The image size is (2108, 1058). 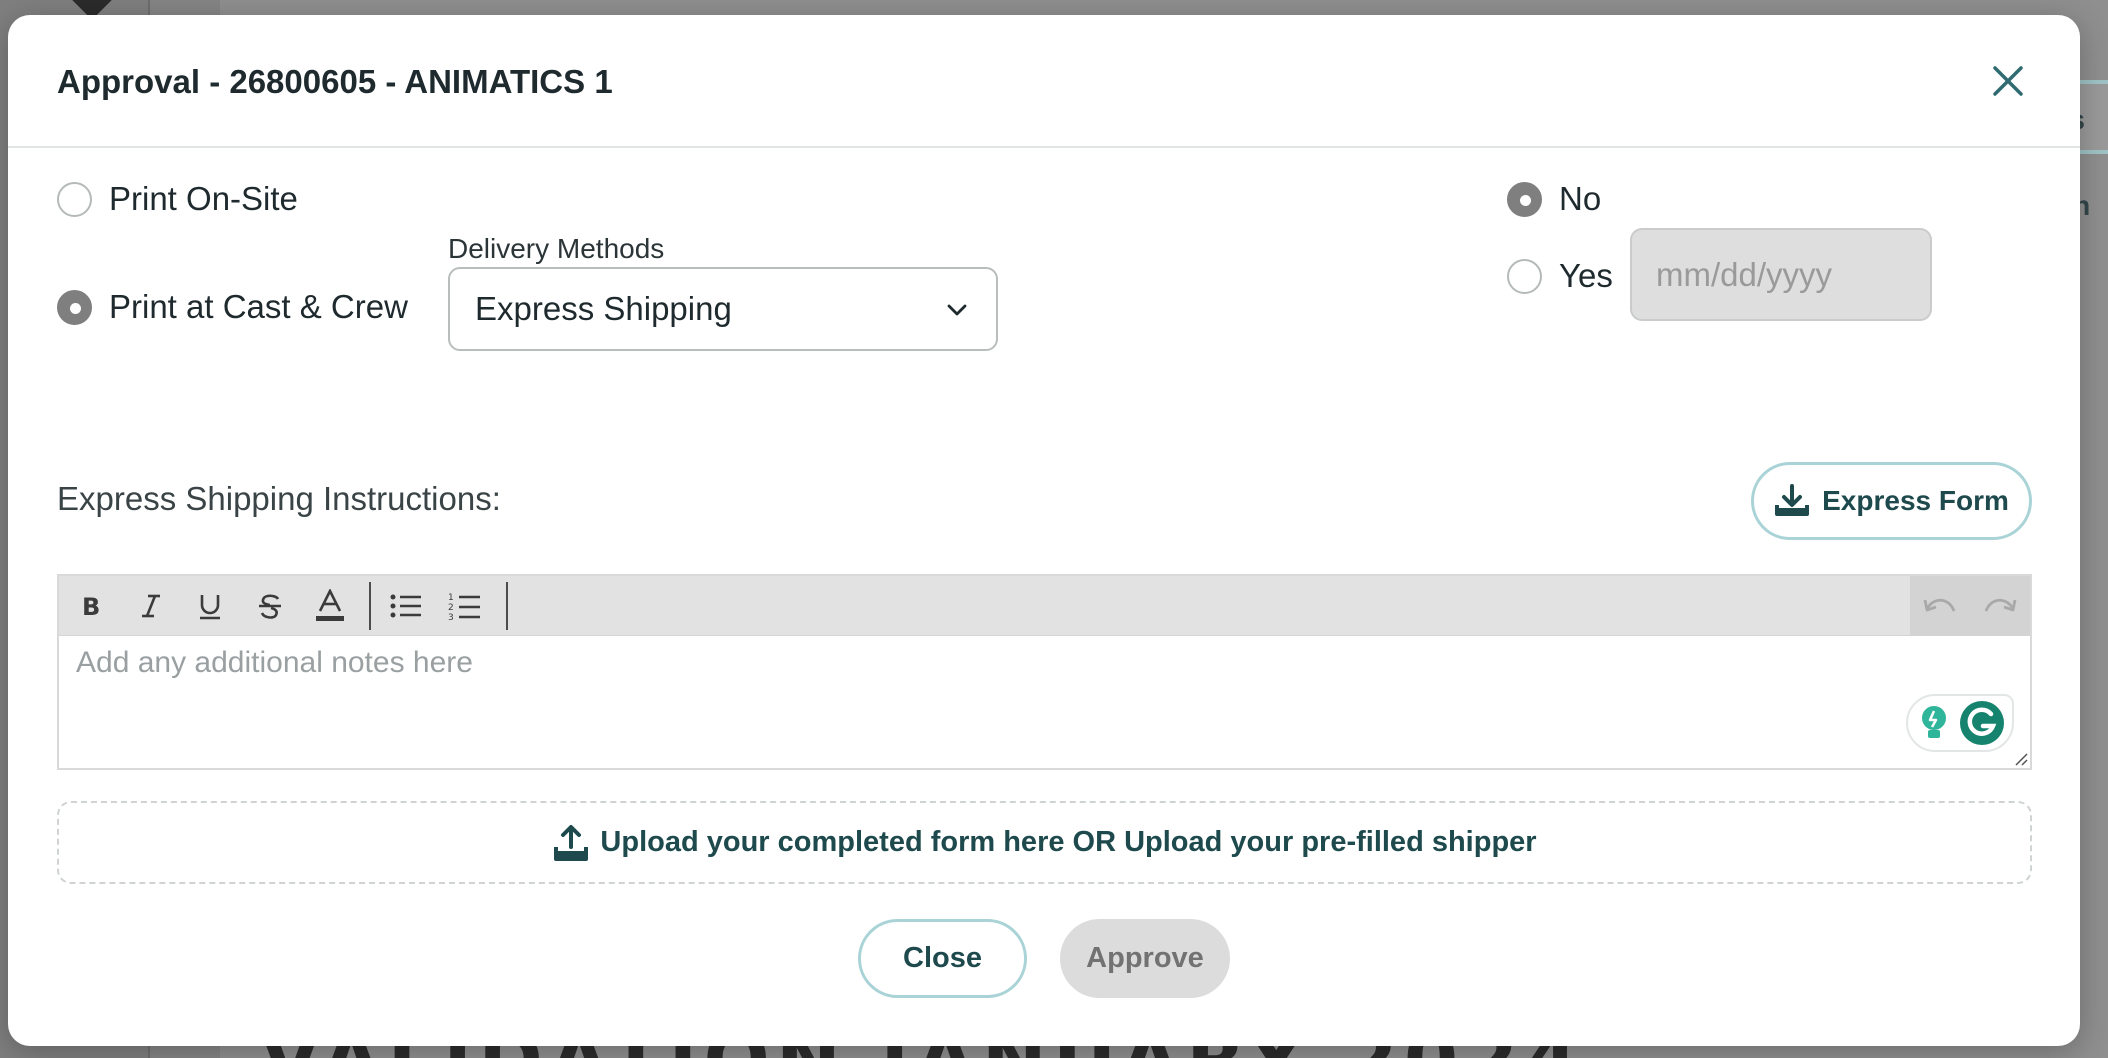 What do you see at coordinates (210, 606) in the screenshot?
I see `underline-icon` at bounding box center [210, 606].